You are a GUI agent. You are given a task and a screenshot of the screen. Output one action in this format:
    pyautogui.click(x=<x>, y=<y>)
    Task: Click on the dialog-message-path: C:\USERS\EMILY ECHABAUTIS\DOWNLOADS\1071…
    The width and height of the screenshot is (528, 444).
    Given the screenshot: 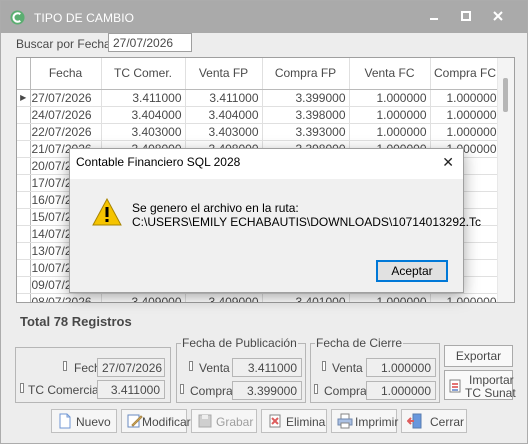 What is the action you would take?
    pyautogui.click(x=307, y=222)
    